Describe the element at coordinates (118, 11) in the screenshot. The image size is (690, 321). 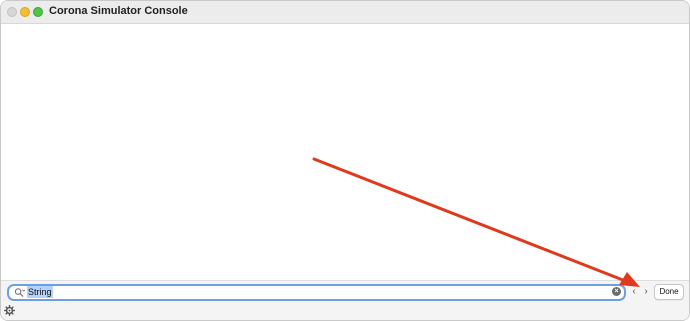
I see `window-title: Corona Simulator Console` at that location.